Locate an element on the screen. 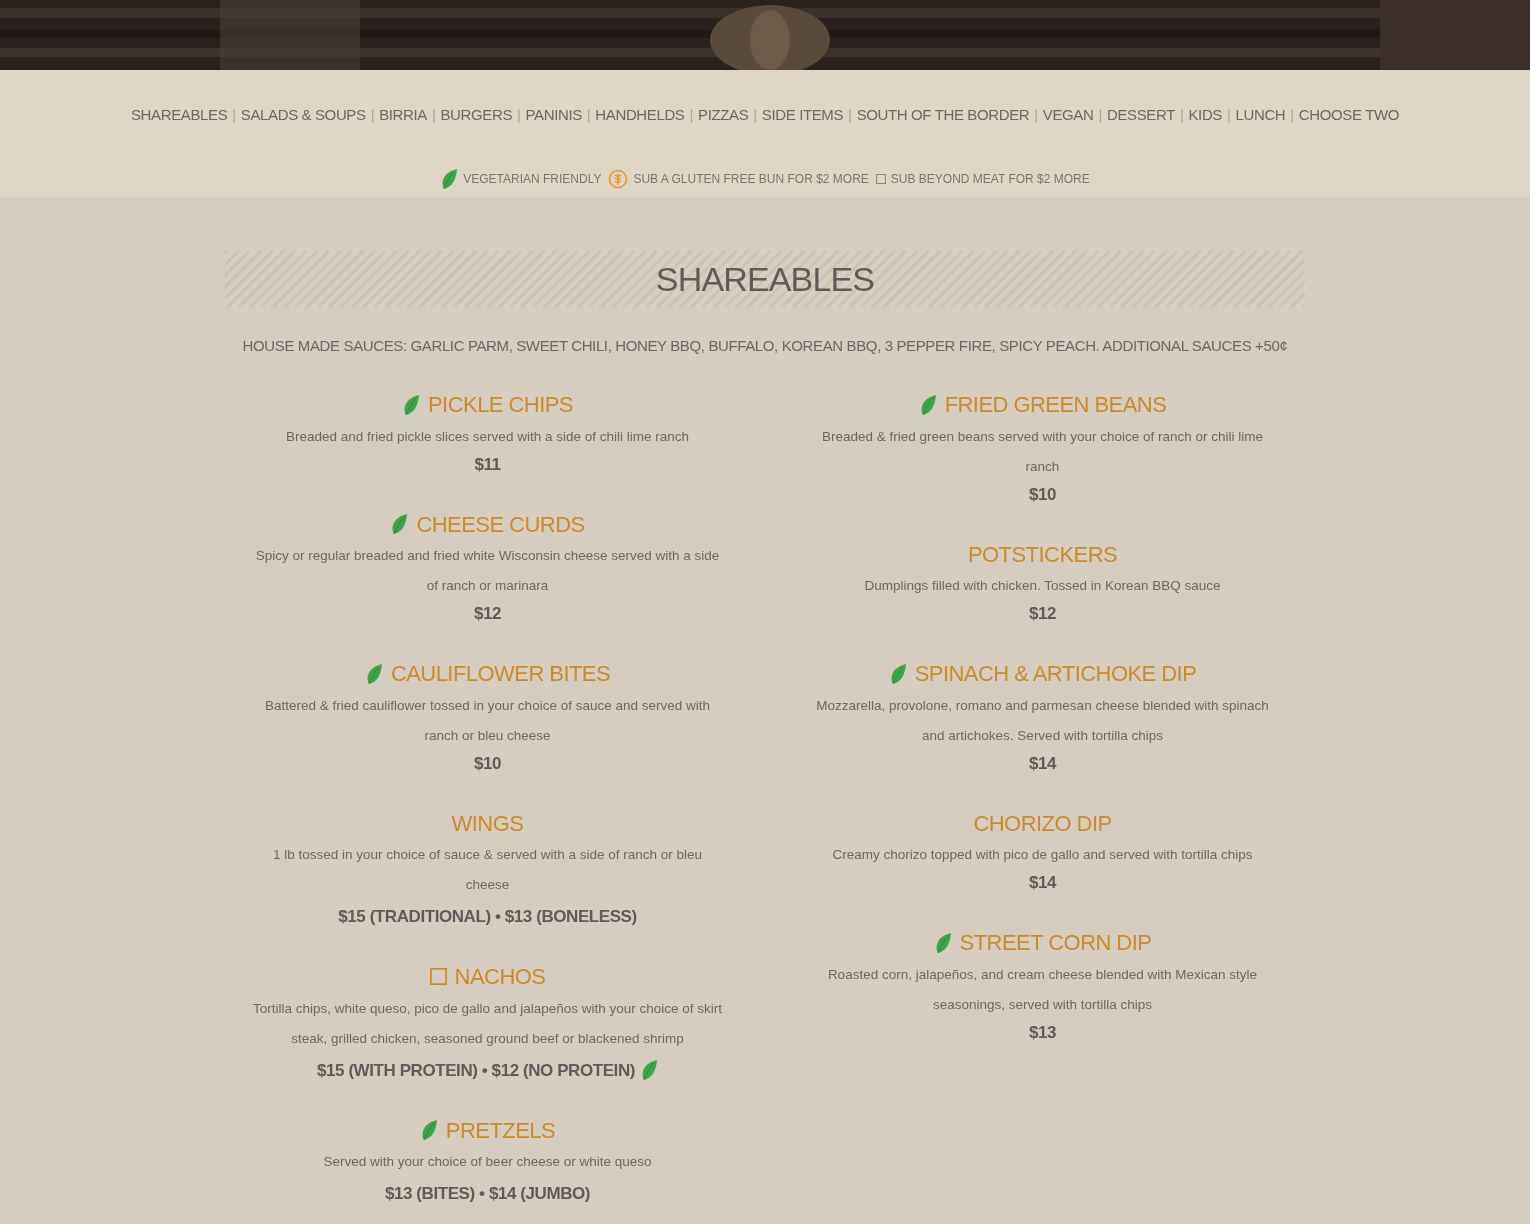 This screenshot has width=1530, height=1224. square-icon is located at coordinates (880, 178).